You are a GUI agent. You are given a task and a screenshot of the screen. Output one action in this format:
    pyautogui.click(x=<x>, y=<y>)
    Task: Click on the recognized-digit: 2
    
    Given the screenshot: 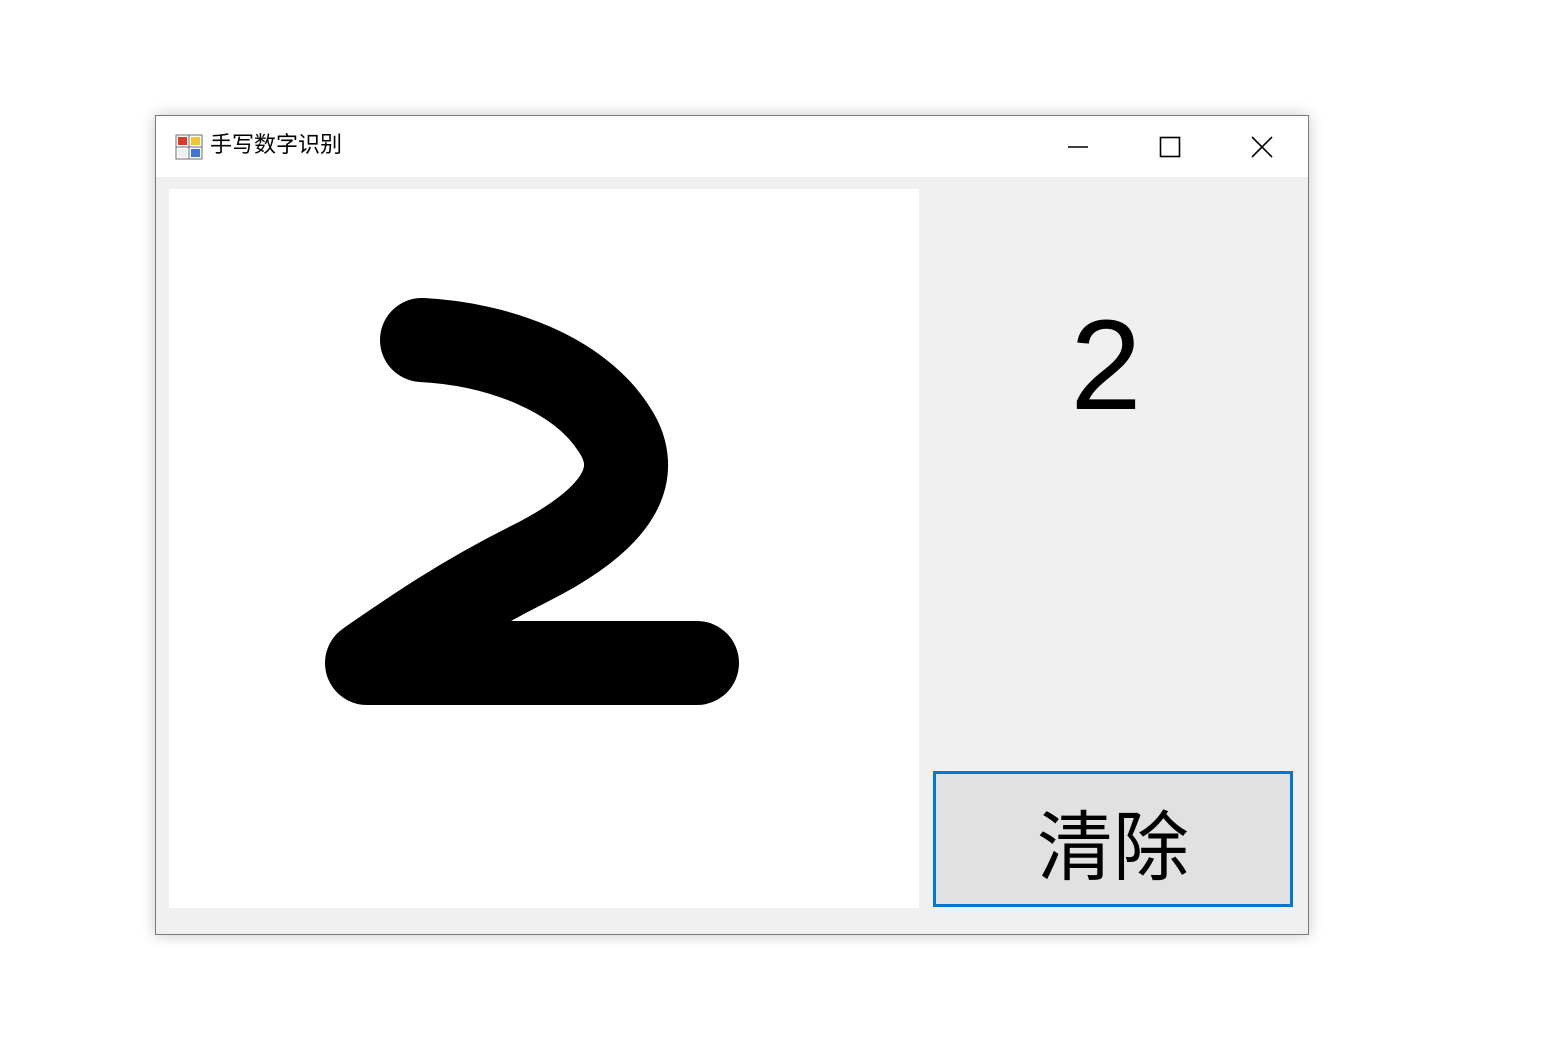 What is the action you would take?
    pyautogui.click(x=1106, y=365)
    